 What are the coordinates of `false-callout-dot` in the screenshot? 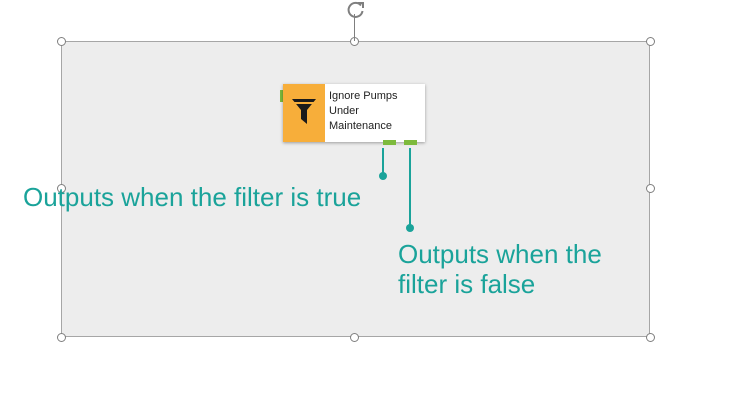 It's located at (410, 228).